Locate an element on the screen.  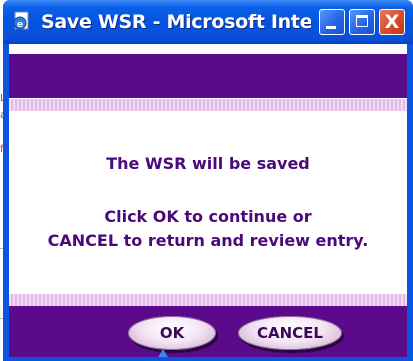
title-bar: e Save WSR - Microsoft Interne... X is located at coordinates (208, 22).